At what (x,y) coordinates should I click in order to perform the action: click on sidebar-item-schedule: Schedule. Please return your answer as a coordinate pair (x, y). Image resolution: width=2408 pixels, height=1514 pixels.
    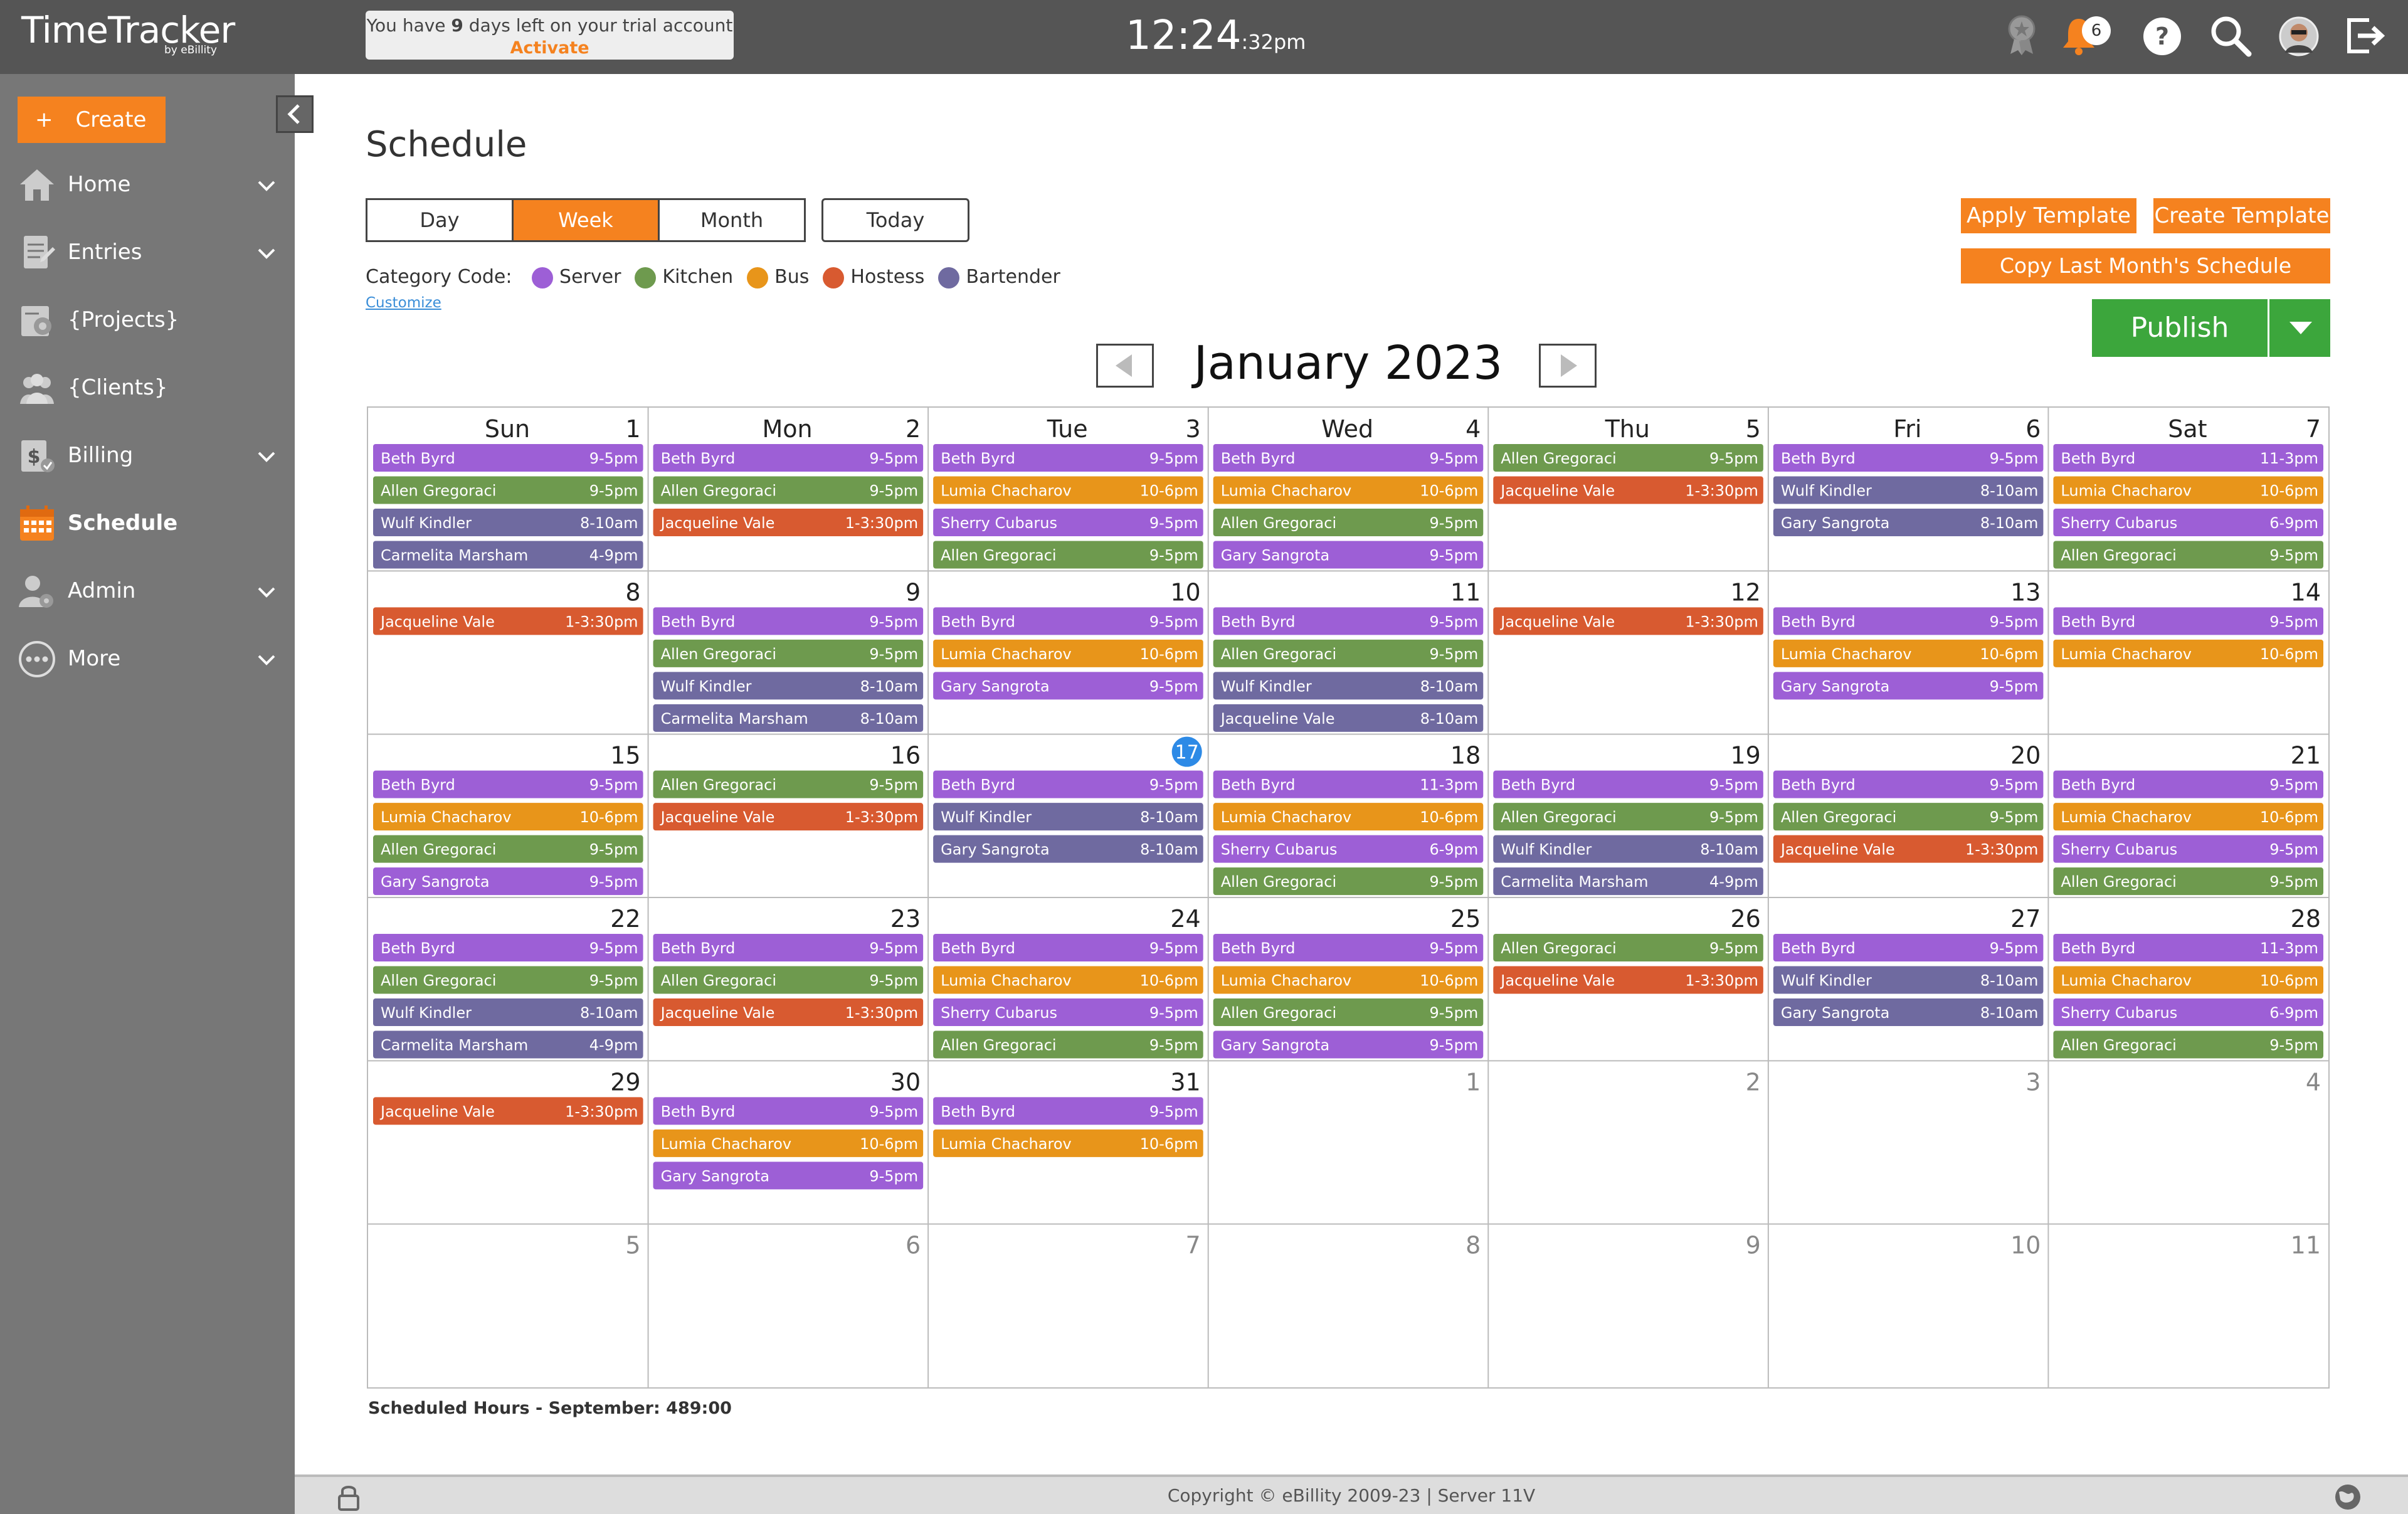
    Looking at the image, I should click on (147, 523).